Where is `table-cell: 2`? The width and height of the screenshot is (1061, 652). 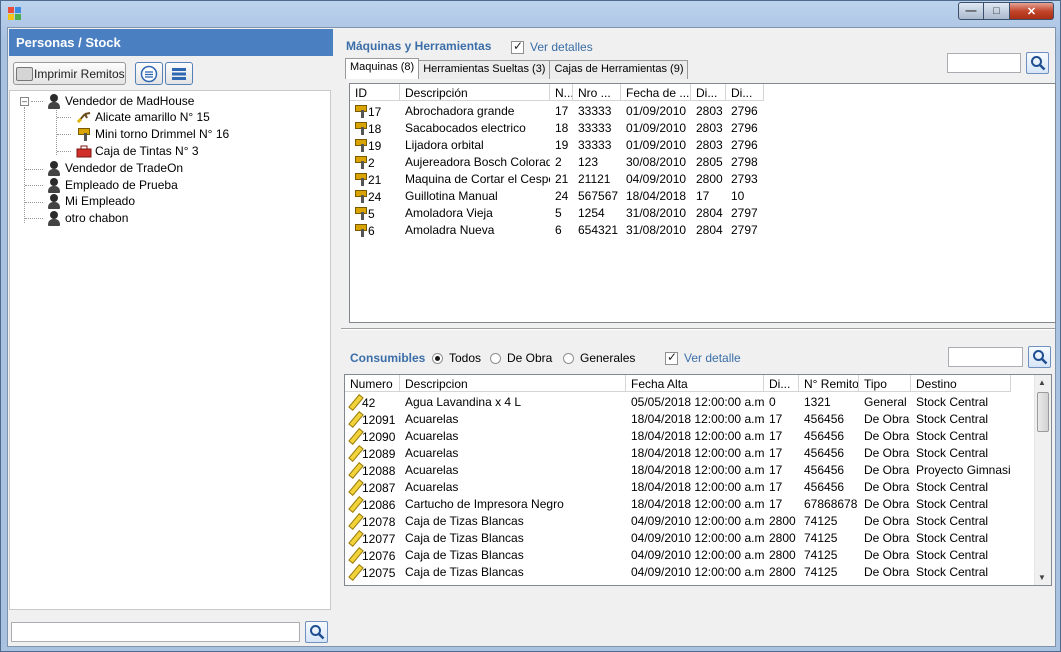 table-cell: 2 is located at coordinates (375, 162).